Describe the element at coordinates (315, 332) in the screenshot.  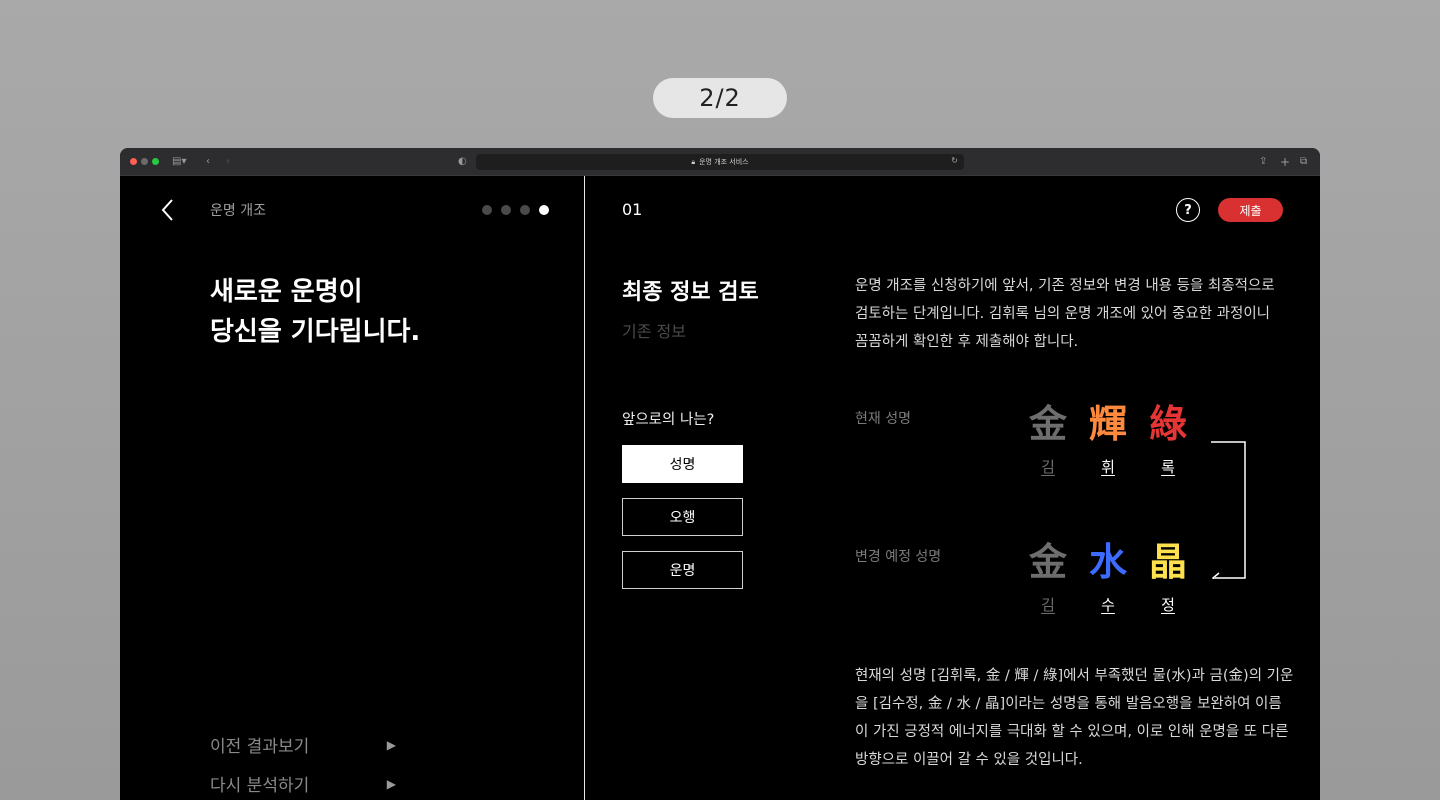
I see `headline-line-2: 당신을 기다립니다.` at that location.